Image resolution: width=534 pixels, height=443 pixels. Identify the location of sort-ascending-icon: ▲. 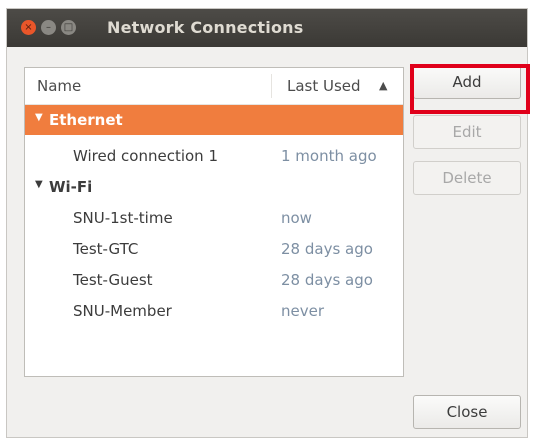
(383, 85).